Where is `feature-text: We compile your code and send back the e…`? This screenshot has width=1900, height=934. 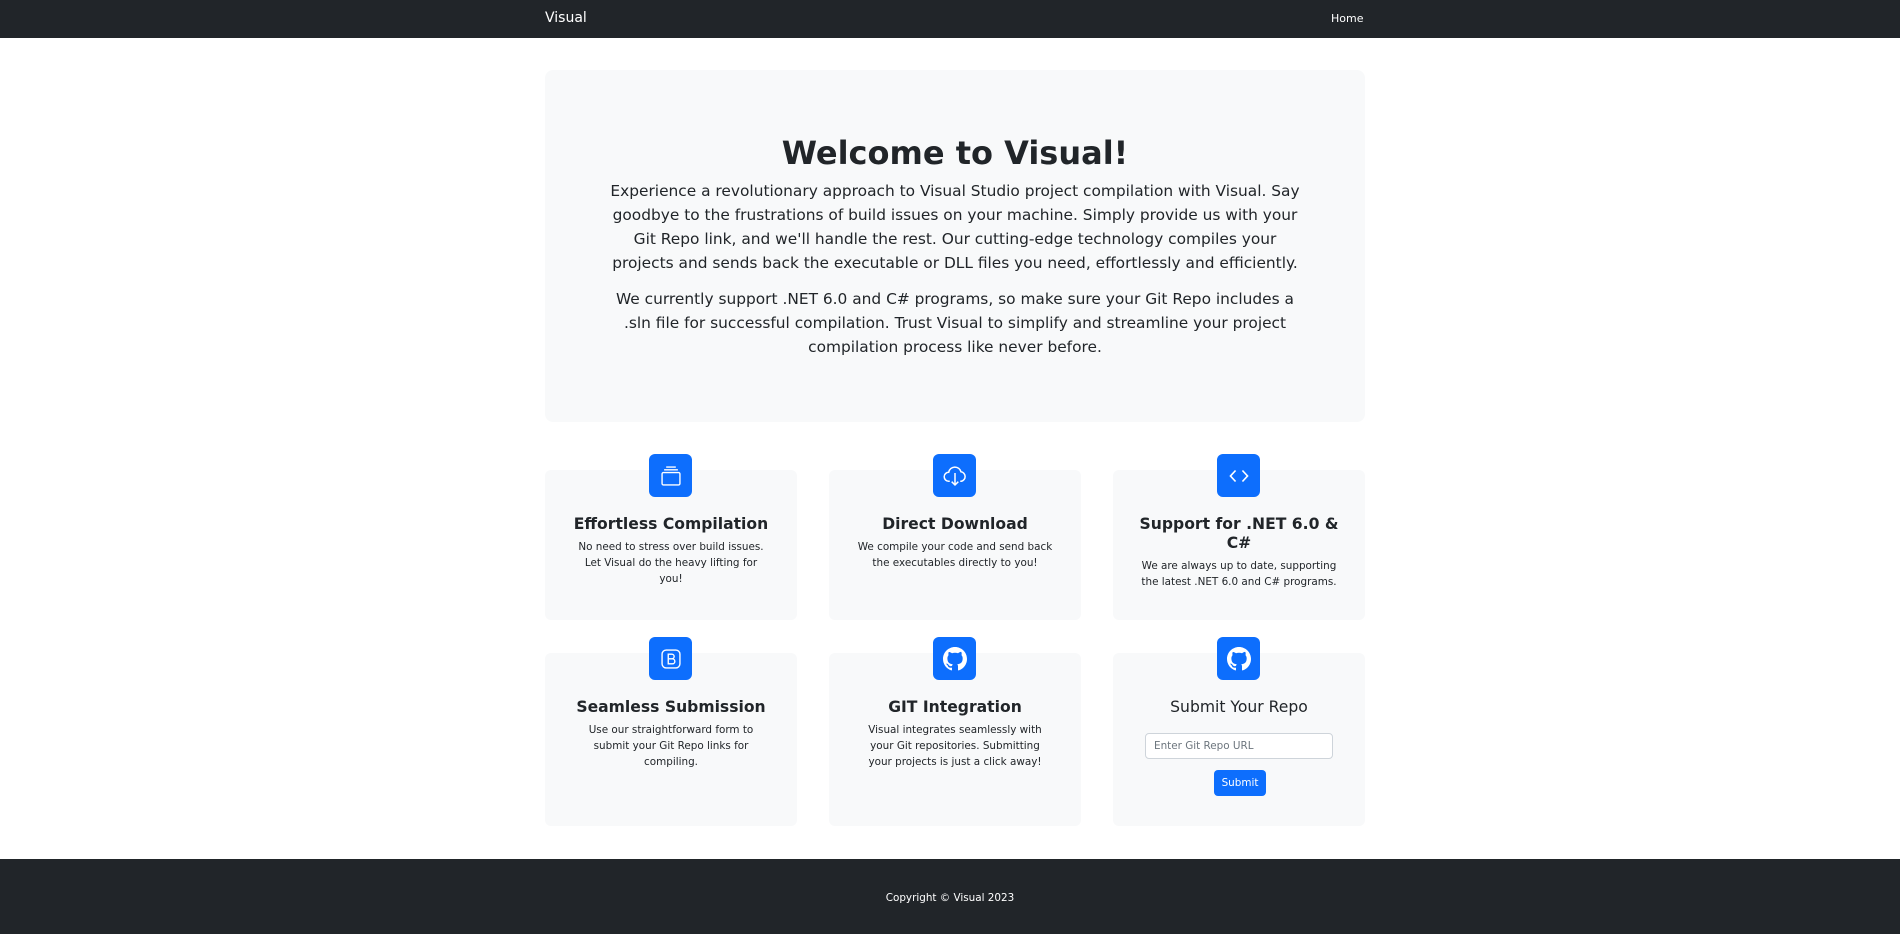 feature-text: We compile your code and send back the e… is located at coordinates (955, 555).